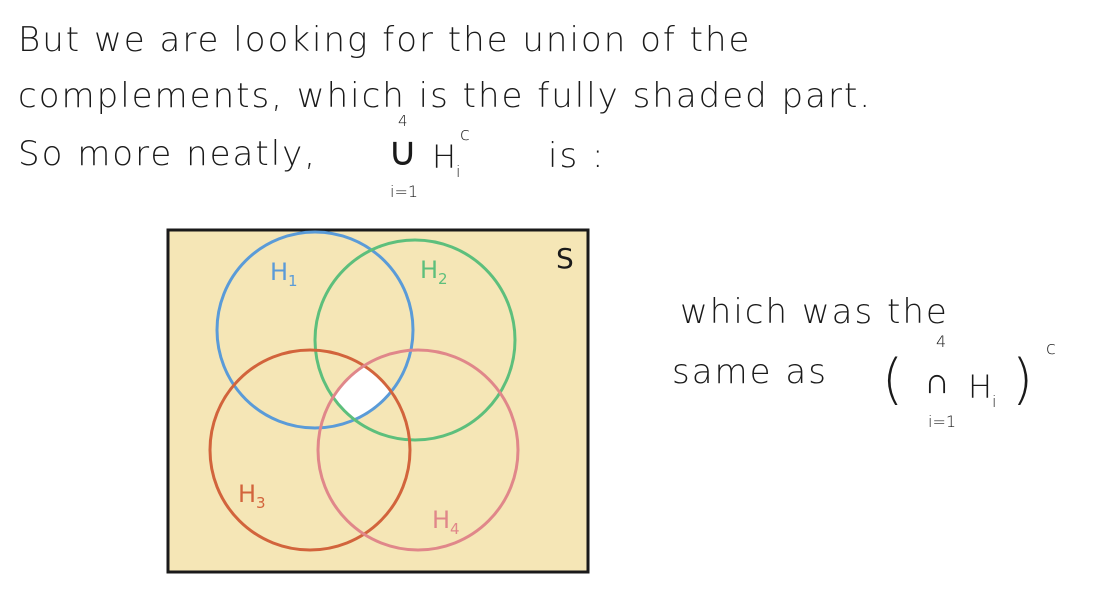 This screenshot has height=594, width=1111. I want to click on universe-label: S, so click(565, 258).